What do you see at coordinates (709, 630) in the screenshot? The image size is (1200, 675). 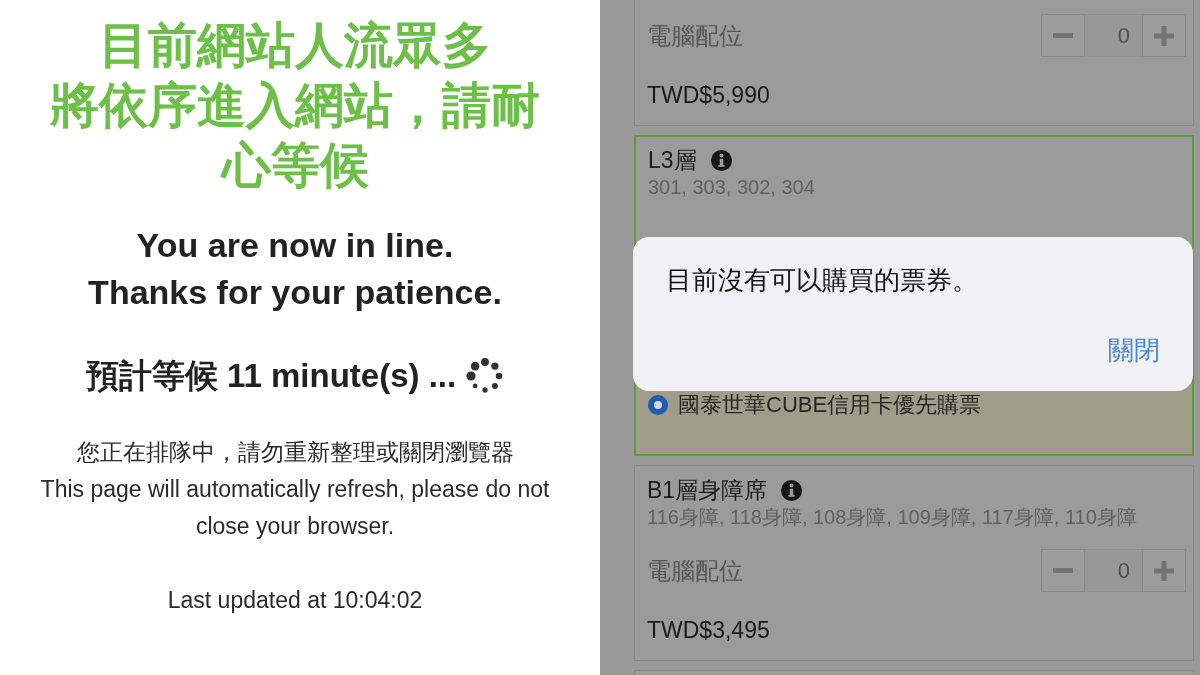 I see `price-text: TWD$3,495` at bounding box center [709, 630].